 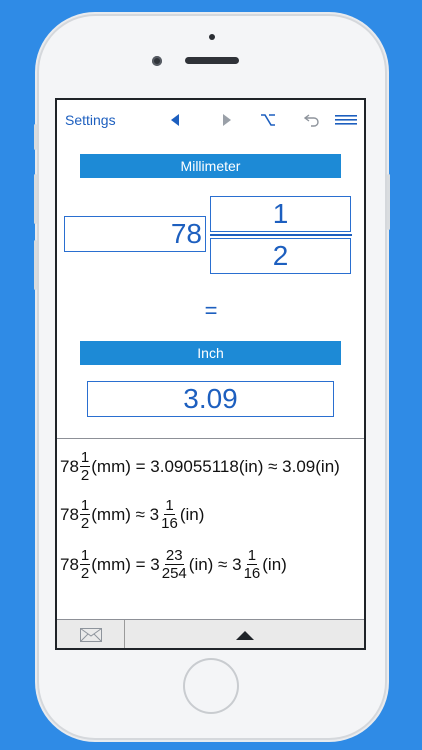 I want to click on side-button, so click(x=35, y=137).